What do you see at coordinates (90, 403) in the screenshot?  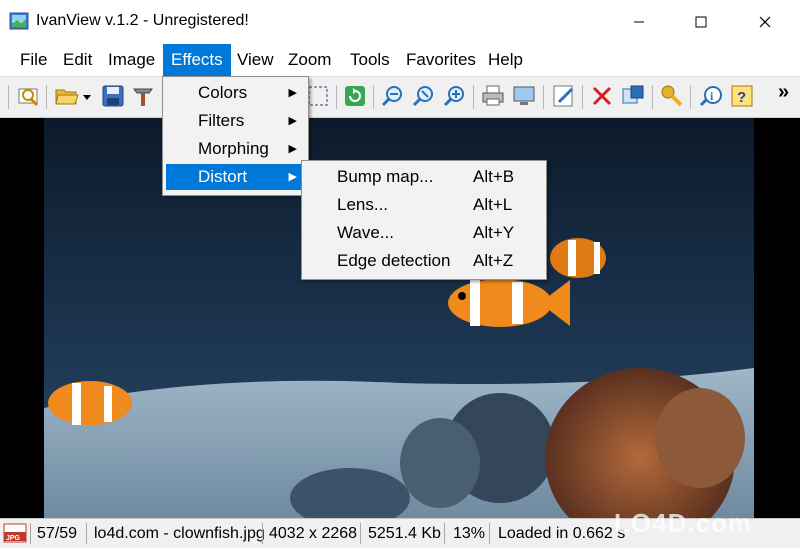 I see `clownfish-left` at bounding box center [90, 403].